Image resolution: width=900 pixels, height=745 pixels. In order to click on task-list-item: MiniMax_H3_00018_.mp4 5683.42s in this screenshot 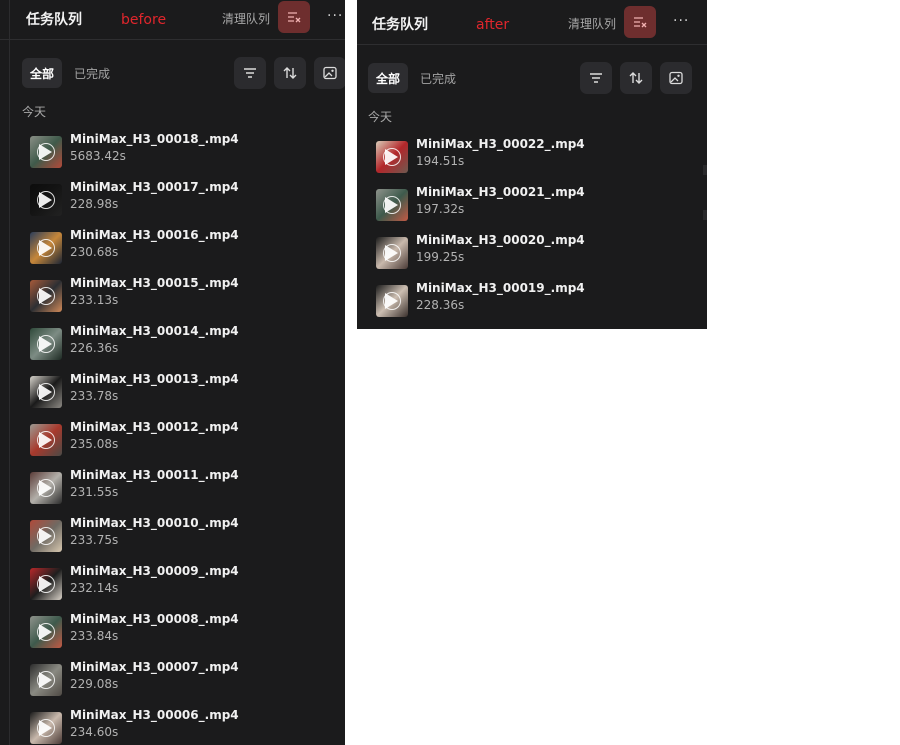, I will do `click(180, 153)`.